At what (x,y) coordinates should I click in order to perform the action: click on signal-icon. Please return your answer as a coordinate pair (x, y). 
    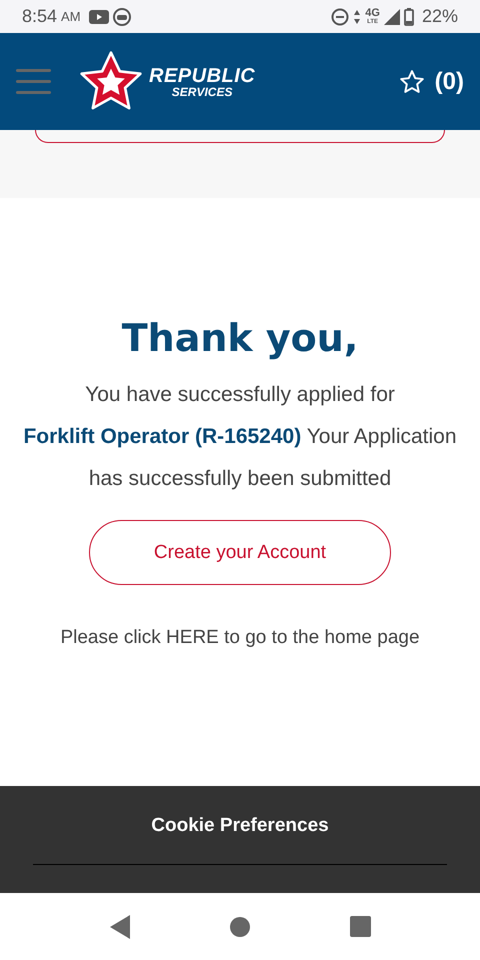
    Looking at the image, I should click on (392, 16).